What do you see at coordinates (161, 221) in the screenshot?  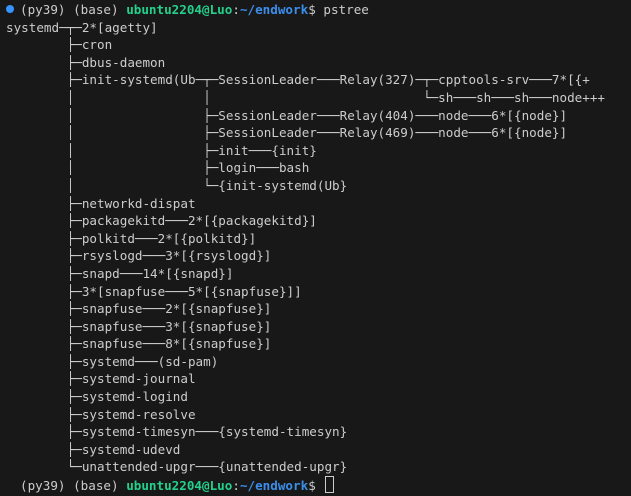 I see `tree-line: ├─packagekitd───2*[{packagekitd}]` at bounding box center [161, 221].